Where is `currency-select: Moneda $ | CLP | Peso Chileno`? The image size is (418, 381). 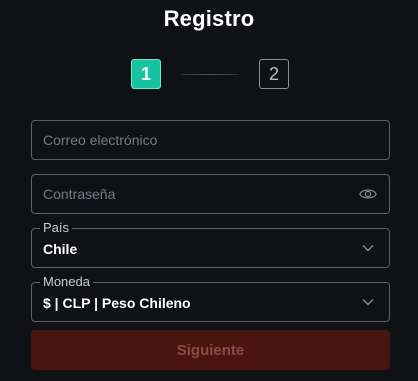 currency-select: Moneda $ | CLP | Peso Chileno is located at coordinates (210, 298).